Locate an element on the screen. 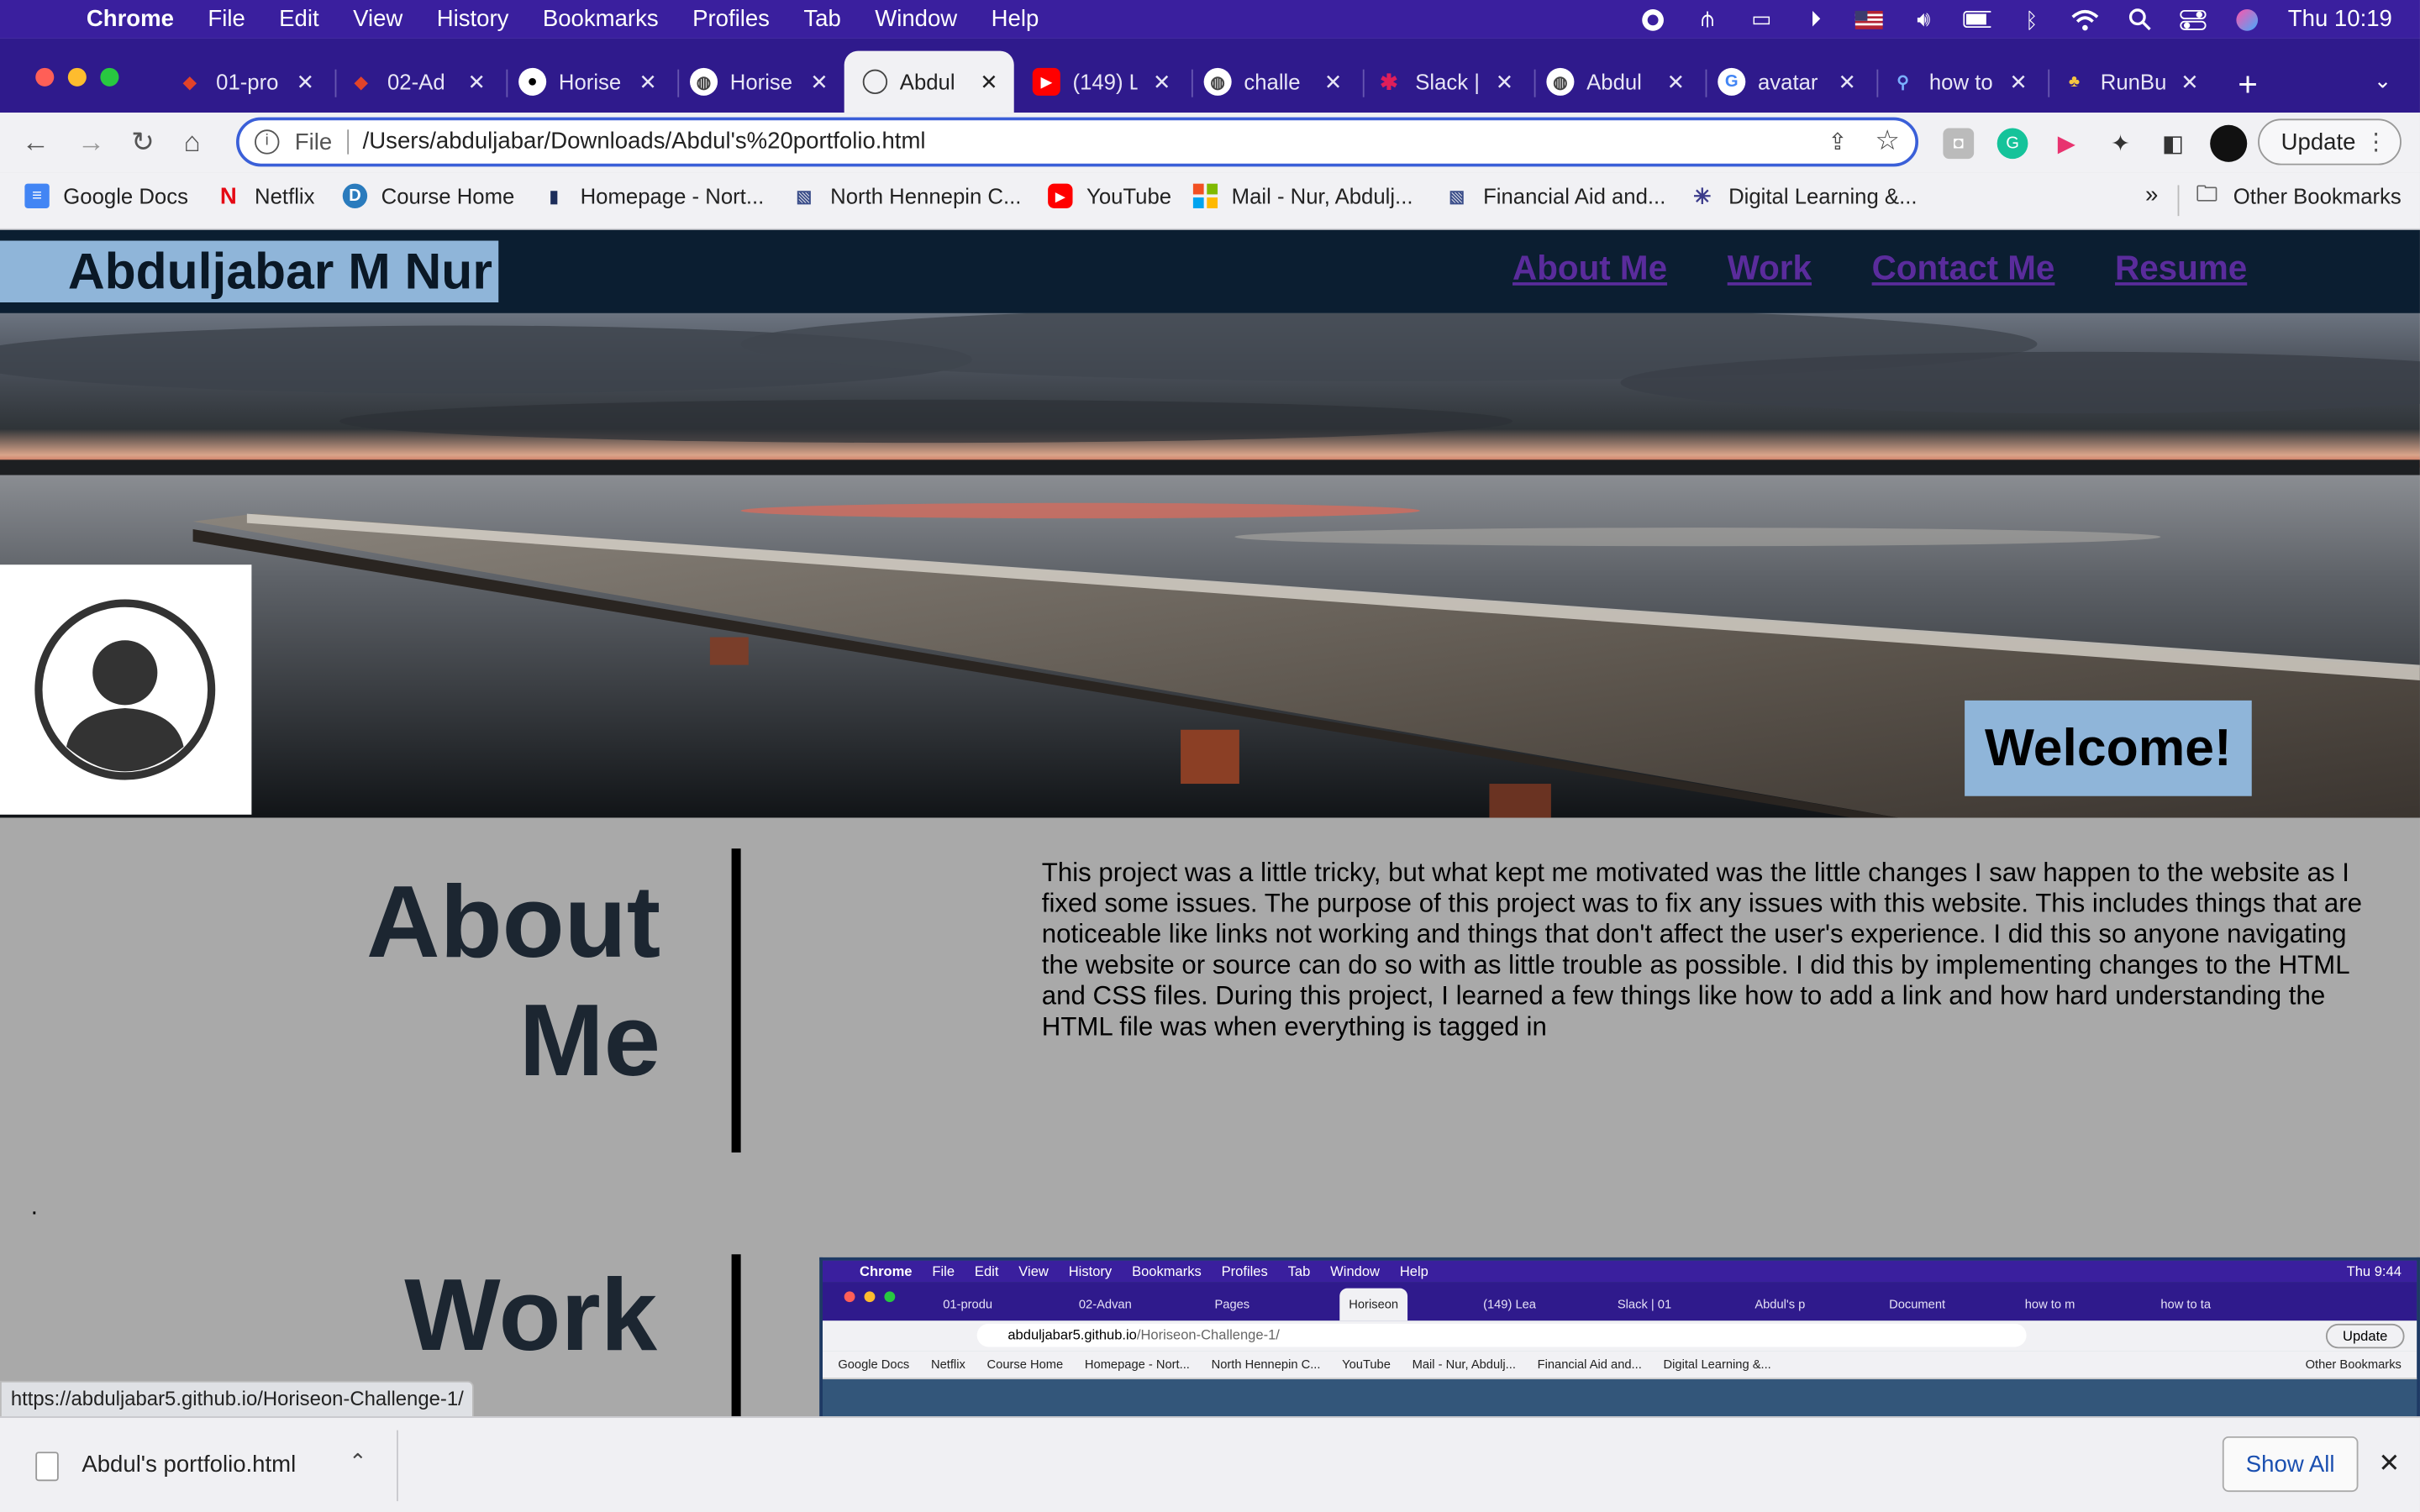 The width and height of the screenshot is (2420, 1512). tab-avatar-google: G avatar ✕ is located at coordinates (1799, 82).